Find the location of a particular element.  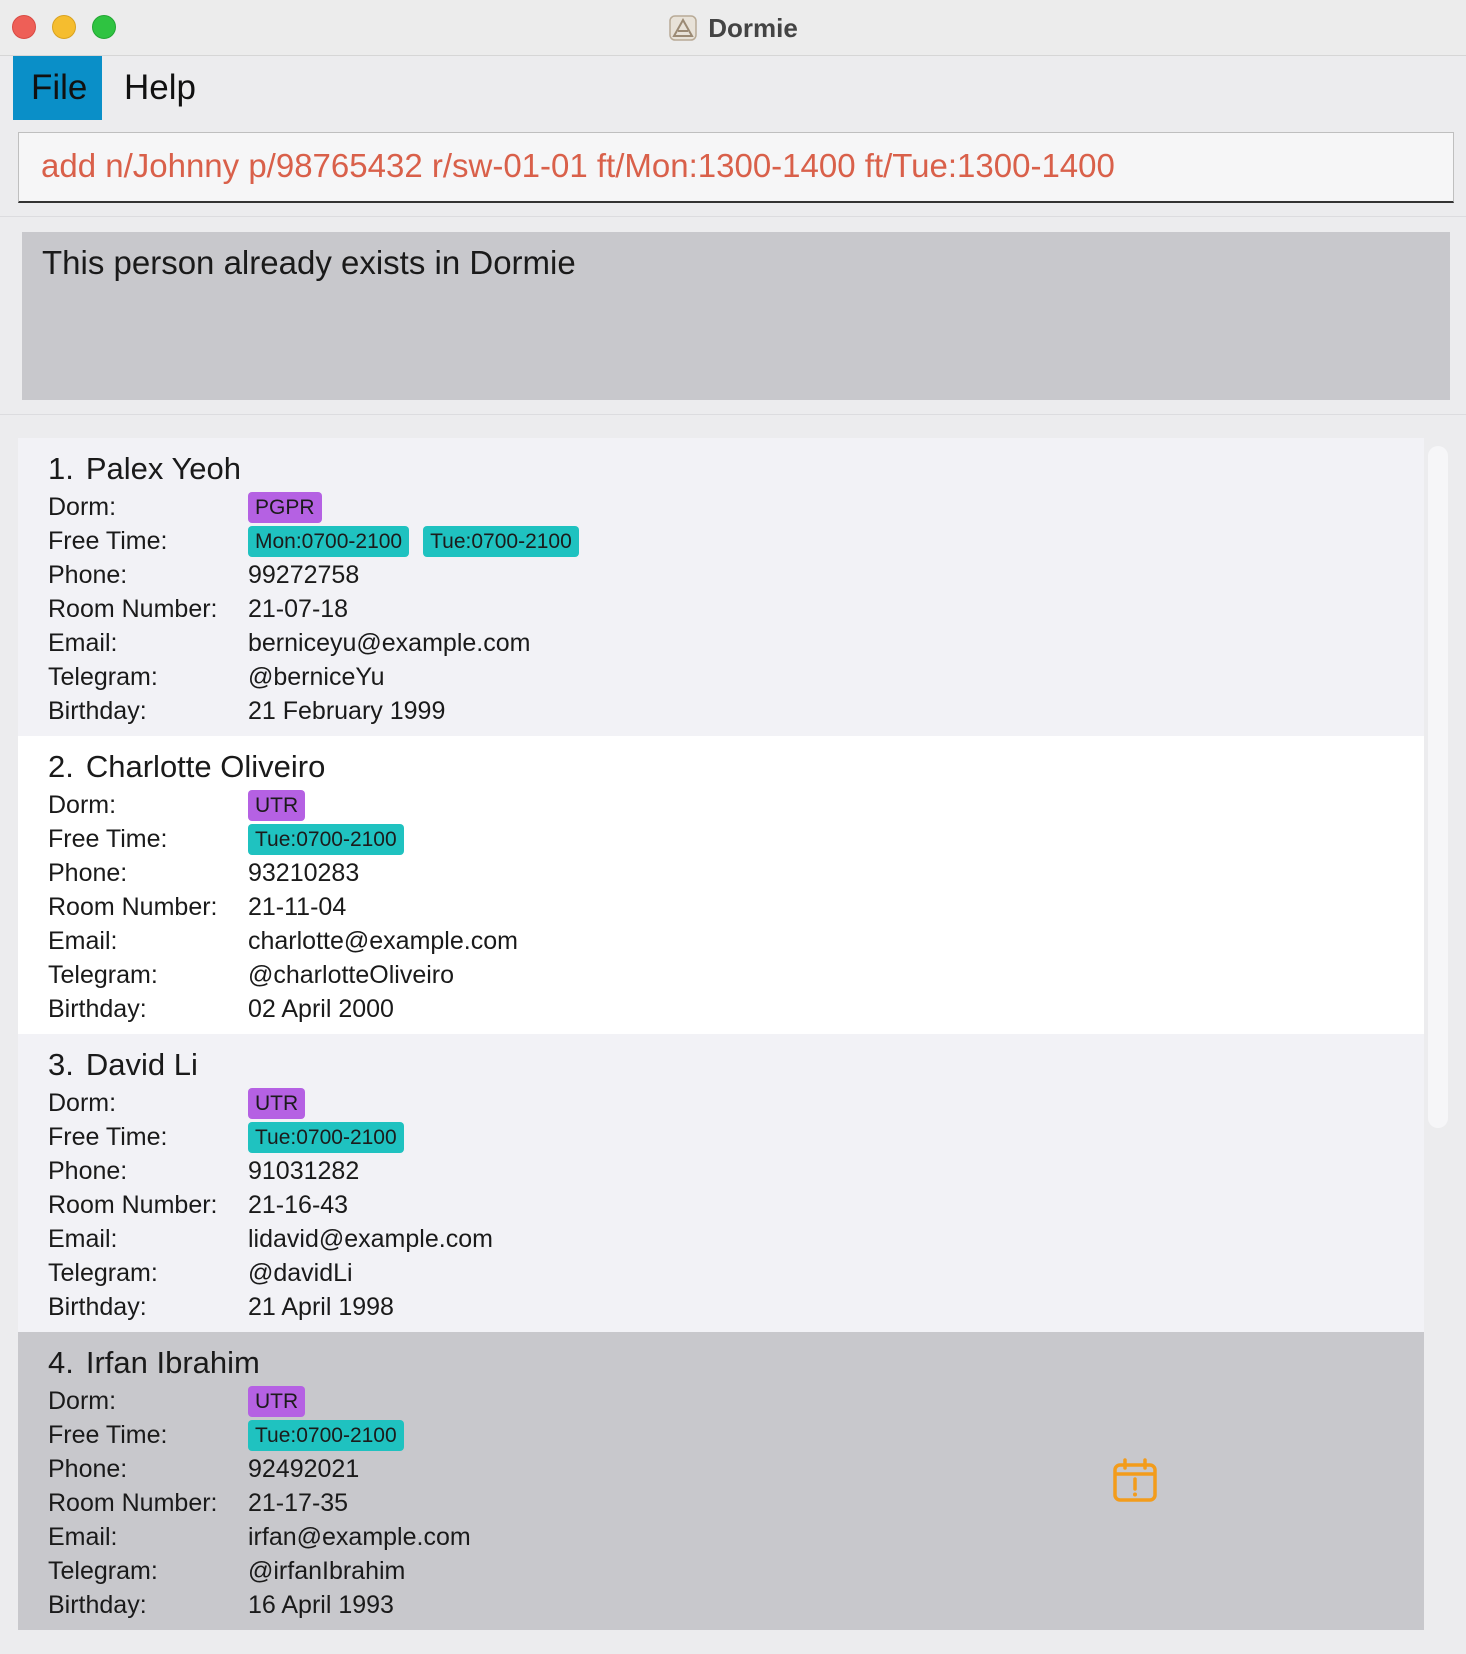

birthday-row: Birthday: 16 April 1993 is located at coordinates (721, 1605).